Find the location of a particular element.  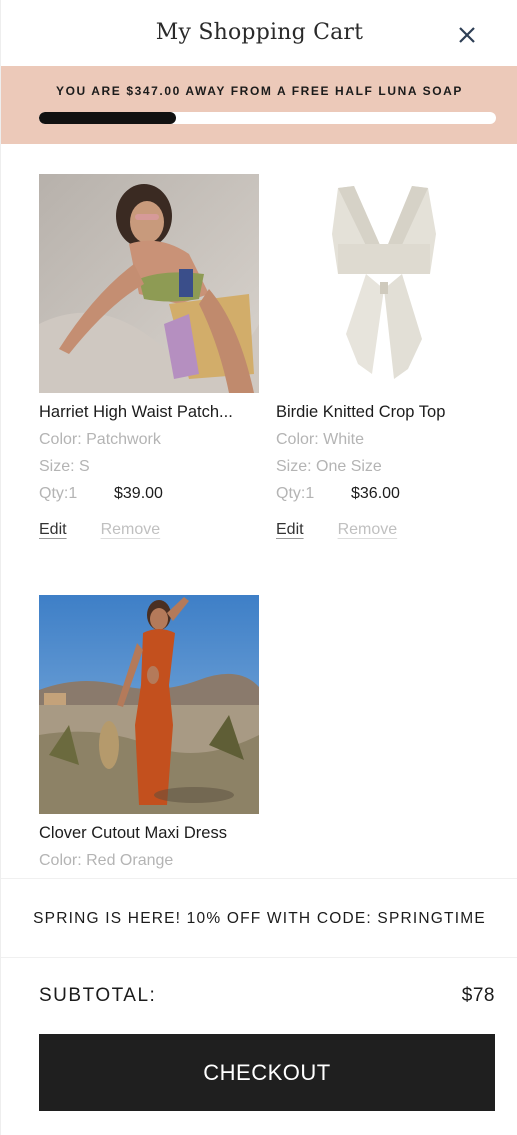

free-gift-progress-bar is located at coordinates (267, 118).